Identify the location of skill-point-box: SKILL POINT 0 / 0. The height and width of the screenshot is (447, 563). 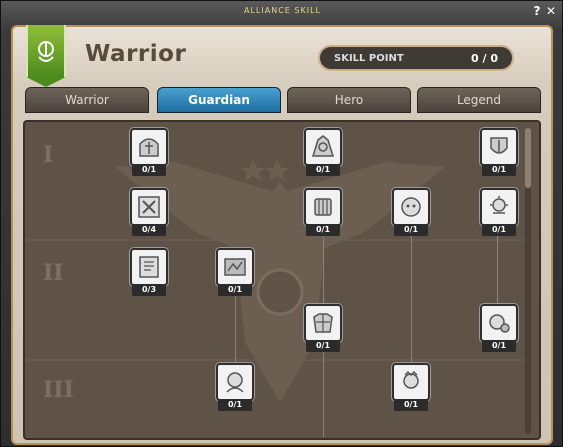
(416, 58).